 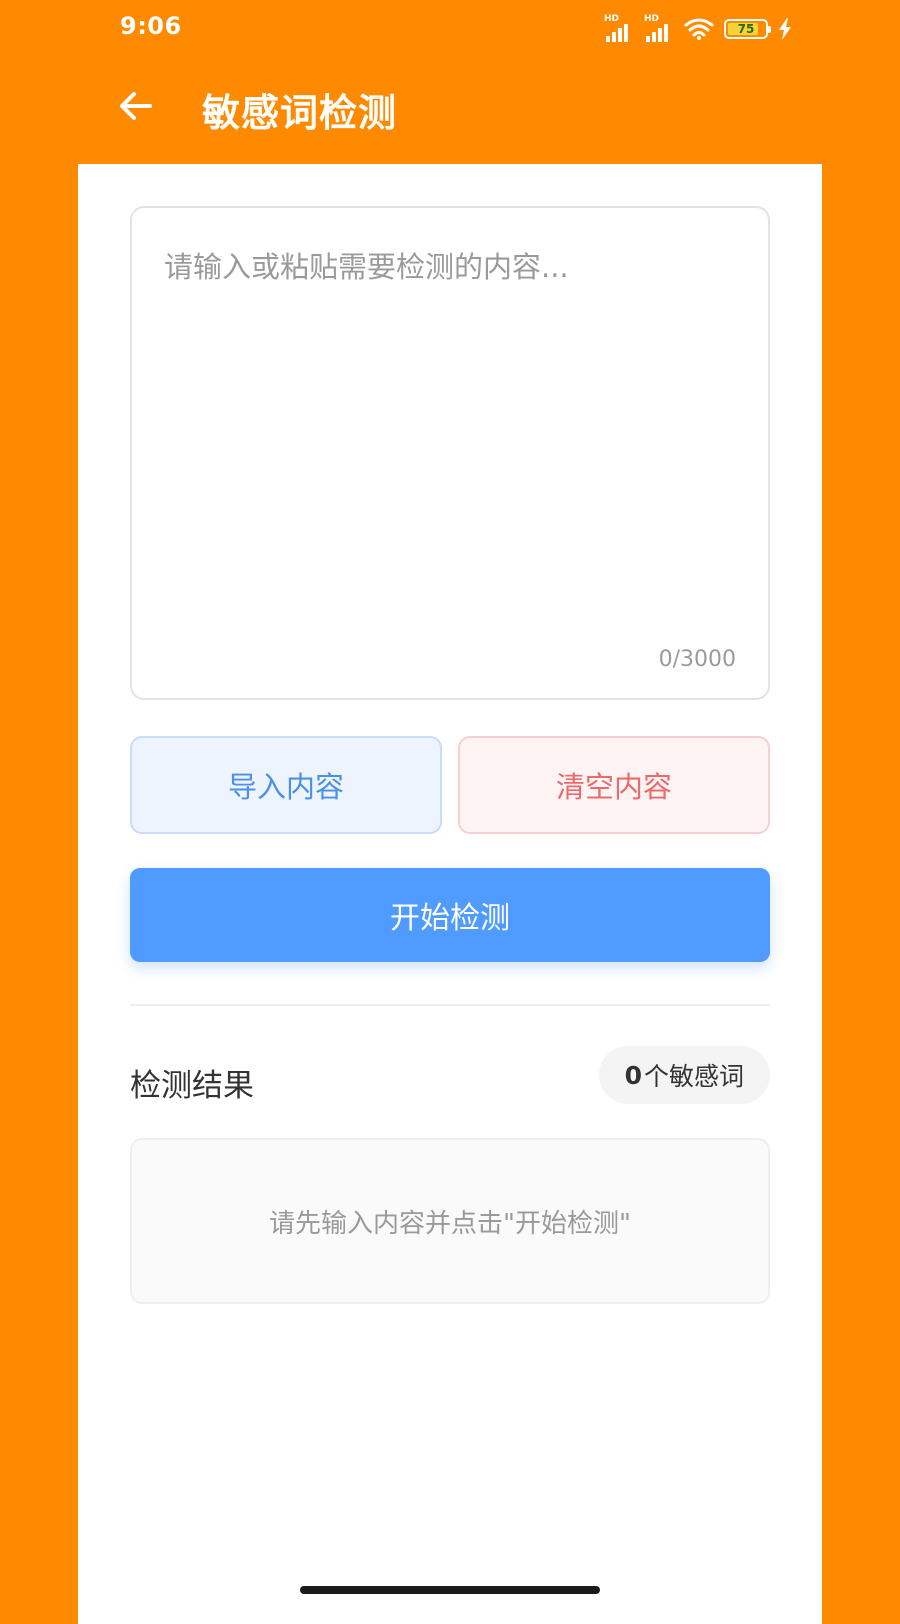 What do you see at coordinates (450, 1221) in the screenshot?
I see `result-empty-state: 请先输入内容并点击"开始检测"` at bounding box center [450, 1221].